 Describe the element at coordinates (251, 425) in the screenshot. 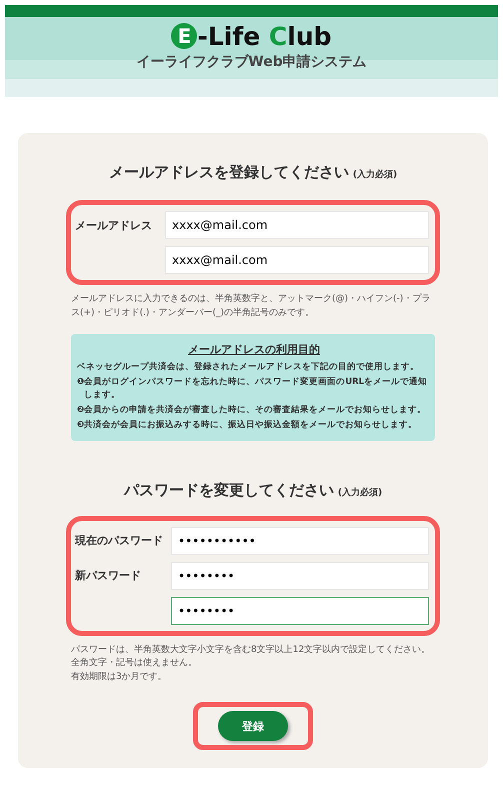

I see `info-text: 共済会が会員にお振込みする時に、振込日や振込金額をメールでお知らせします。` at that location.